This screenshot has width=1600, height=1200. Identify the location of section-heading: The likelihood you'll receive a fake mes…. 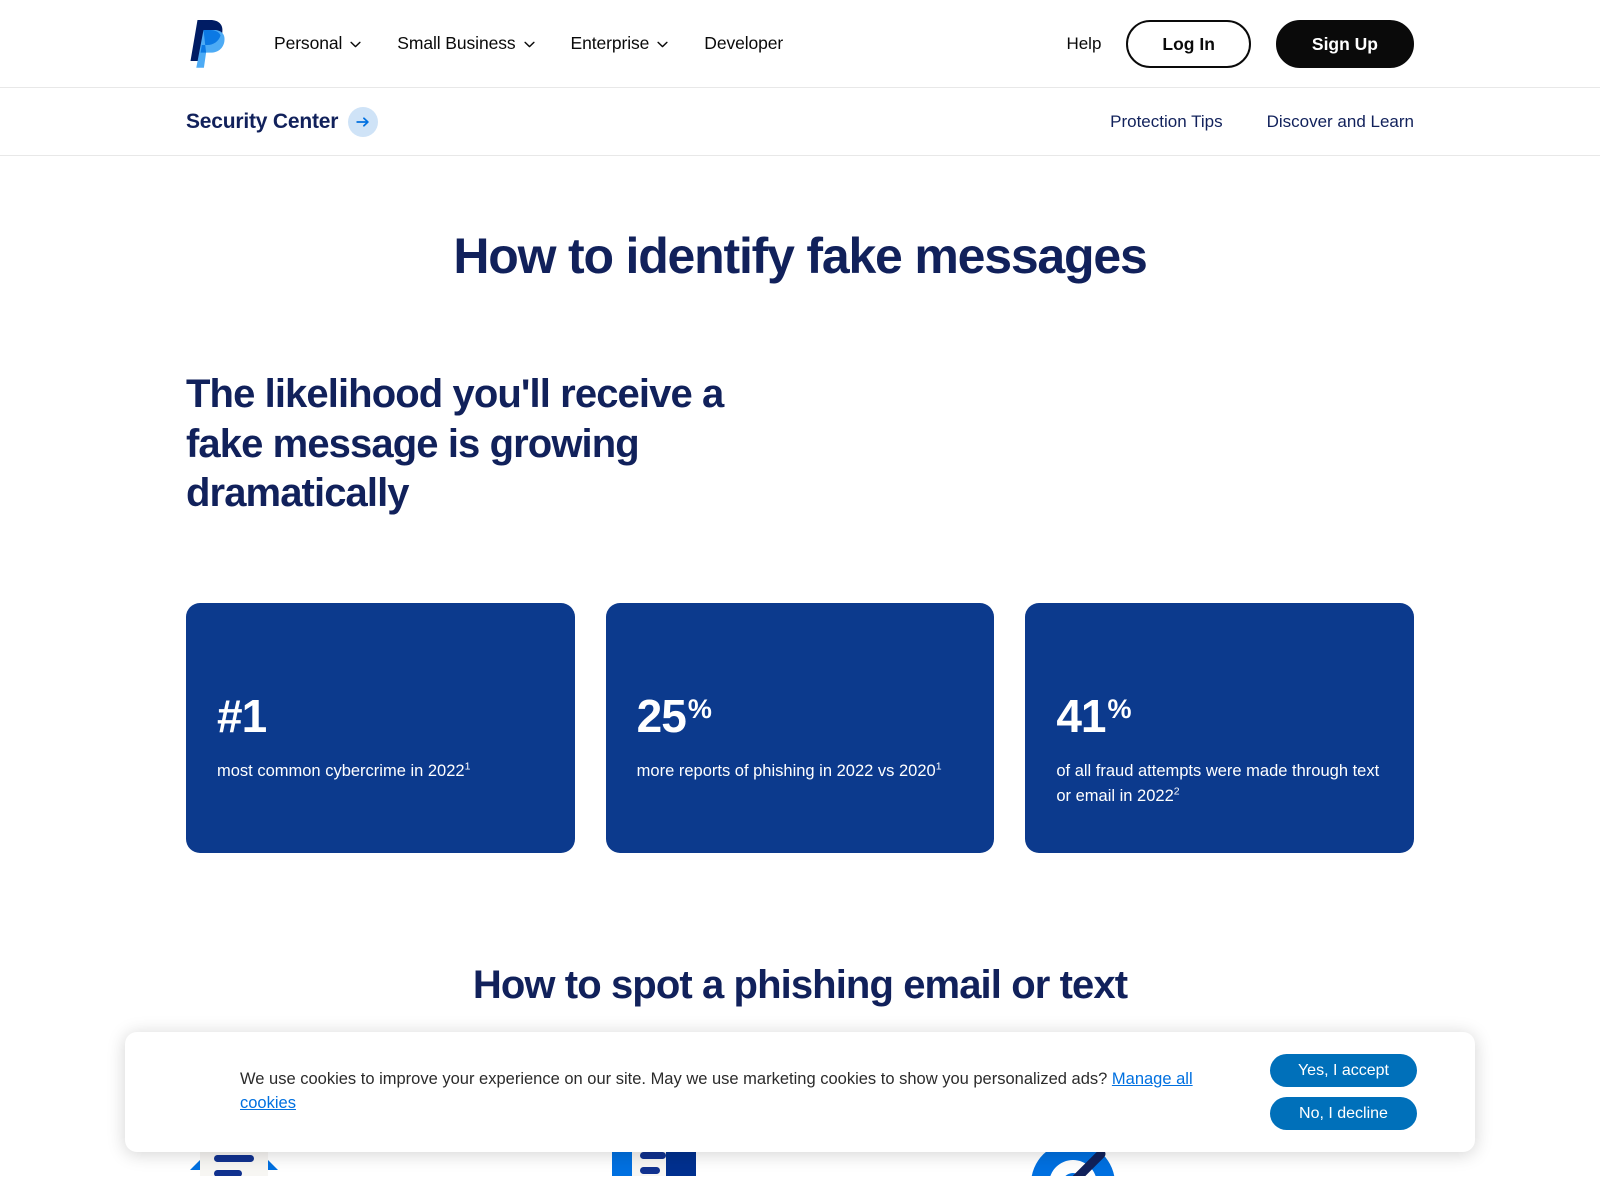
(455, 444).